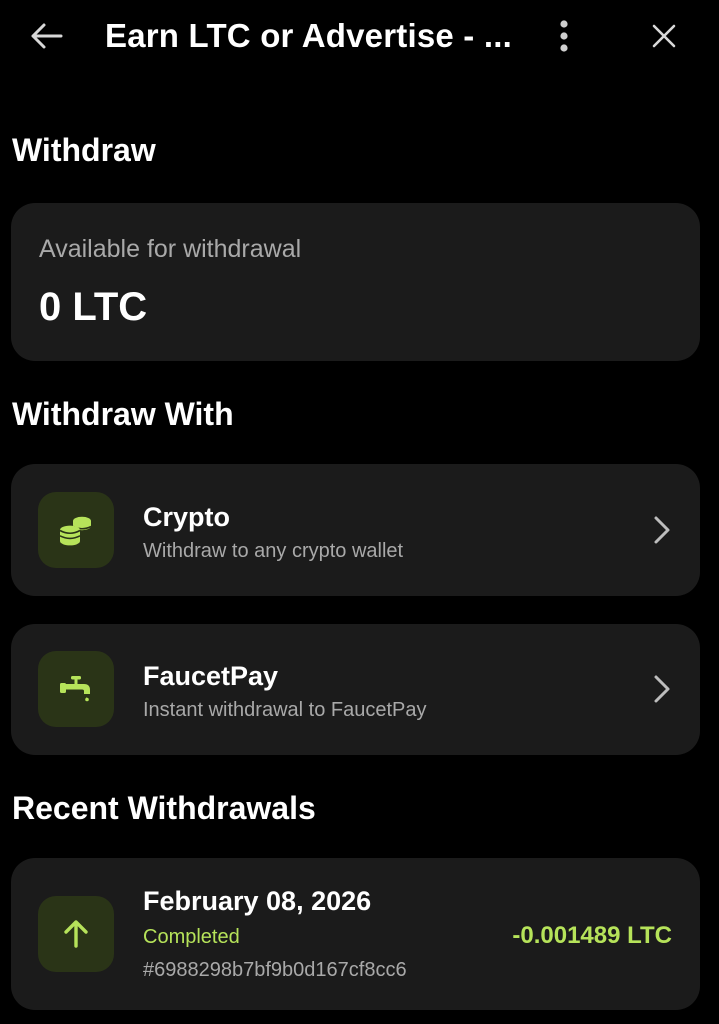 This screenshot has height=1024, width=719. What do you see at coordinates (170, 249) in the screenshot?
I see `balance-label: Available for withdrawal` at bounding box center [170, 249].